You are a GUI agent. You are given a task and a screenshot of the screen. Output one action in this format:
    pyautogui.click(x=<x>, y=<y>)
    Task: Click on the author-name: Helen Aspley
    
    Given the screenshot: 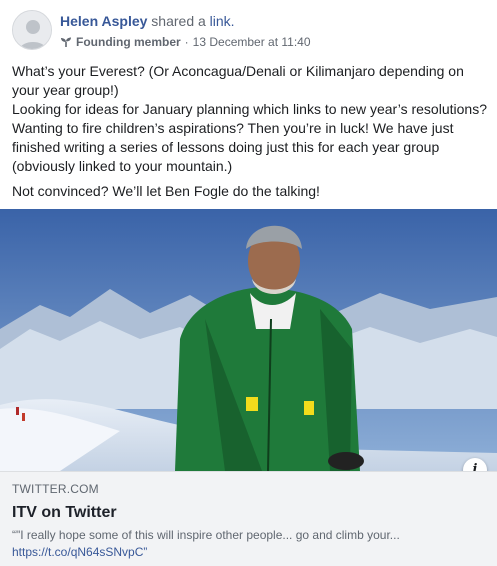 What is the action you would take?
    pyautogui.click(x=103, y=21)
    